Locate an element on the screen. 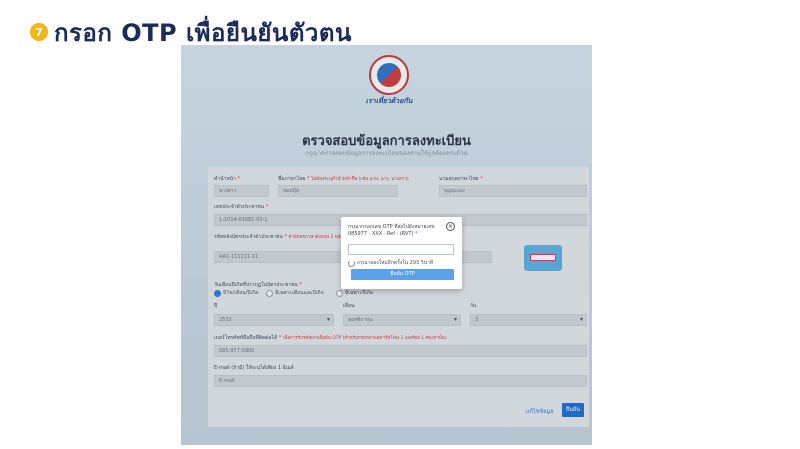 The height and width of the screenshot is (449, 800). close-icon: × is located at coordinates (450, 226).